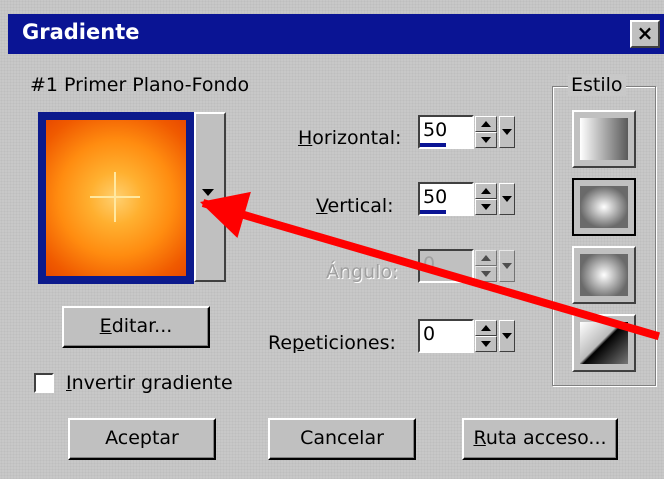 Image resolution: width=664 pixels, height=479 pixels. I want to click on style-linear-button, so click(604, 139).